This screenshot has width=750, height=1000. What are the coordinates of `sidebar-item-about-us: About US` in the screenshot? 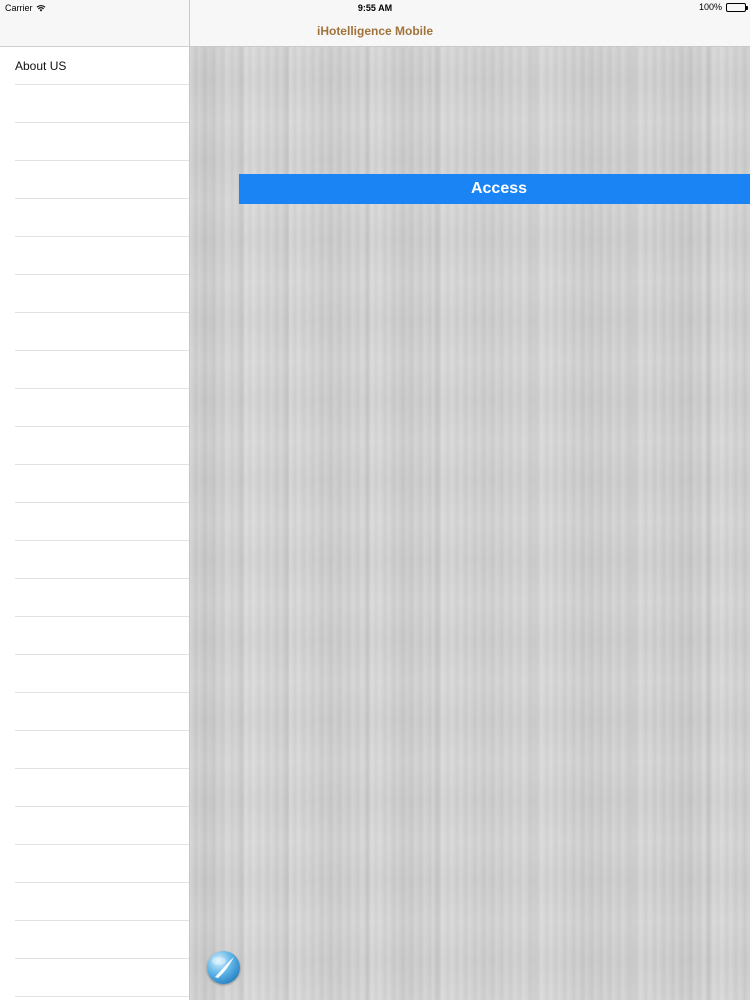 It's located at (102, 66).